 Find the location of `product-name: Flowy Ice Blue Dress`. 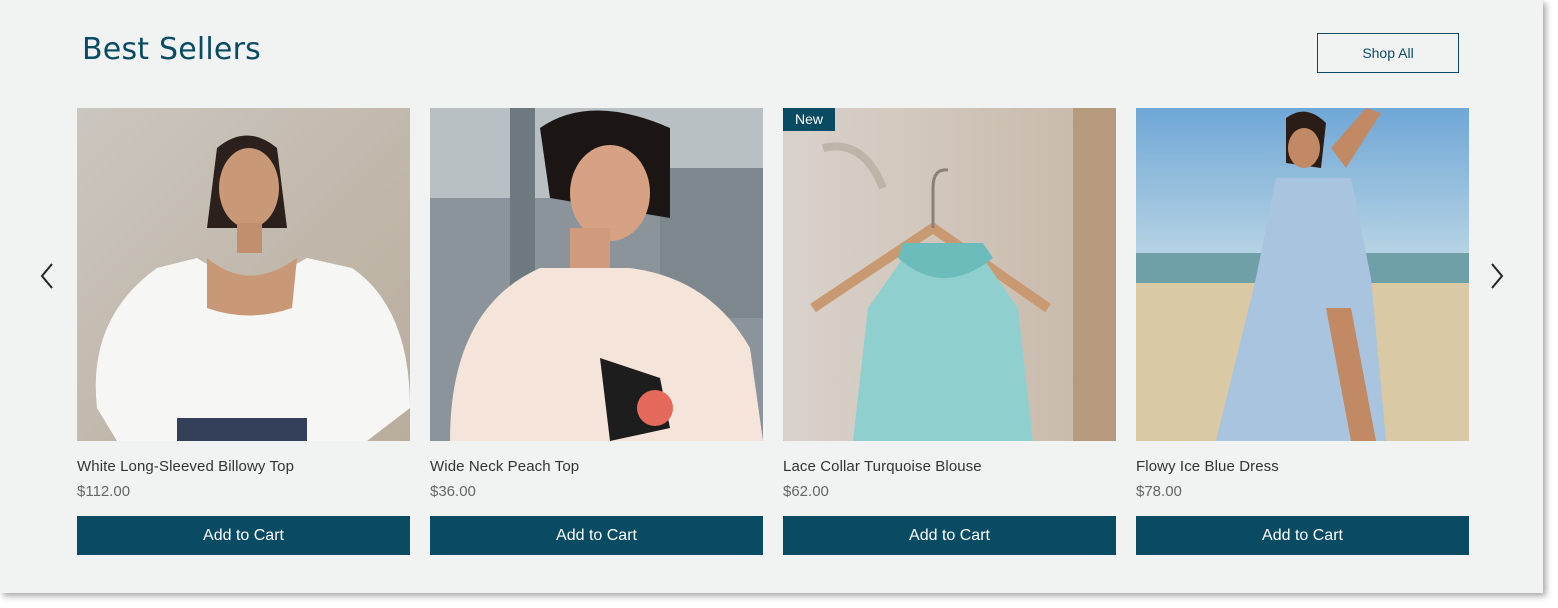

product-name: Flowy Ice Blue Dress is located at coordinates (1302, 467).